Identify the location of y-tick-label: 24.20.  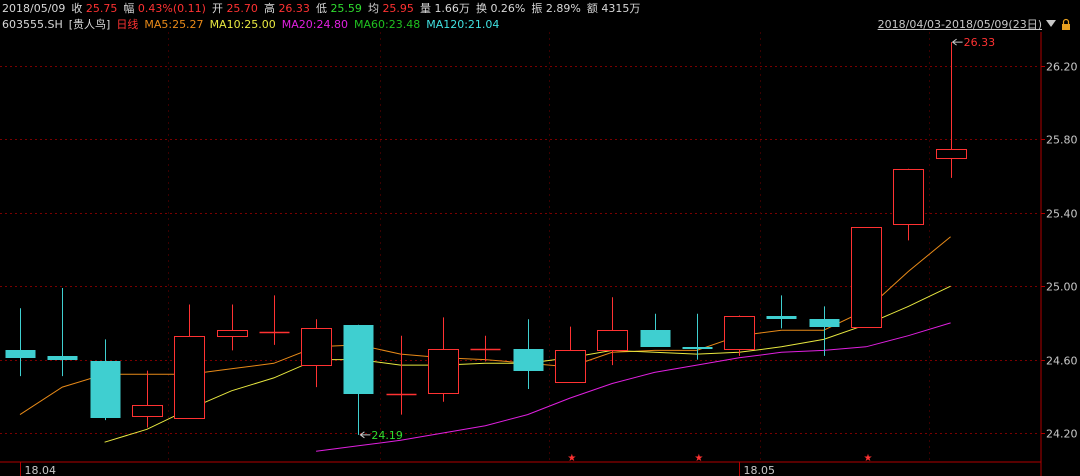
(1062, 434).